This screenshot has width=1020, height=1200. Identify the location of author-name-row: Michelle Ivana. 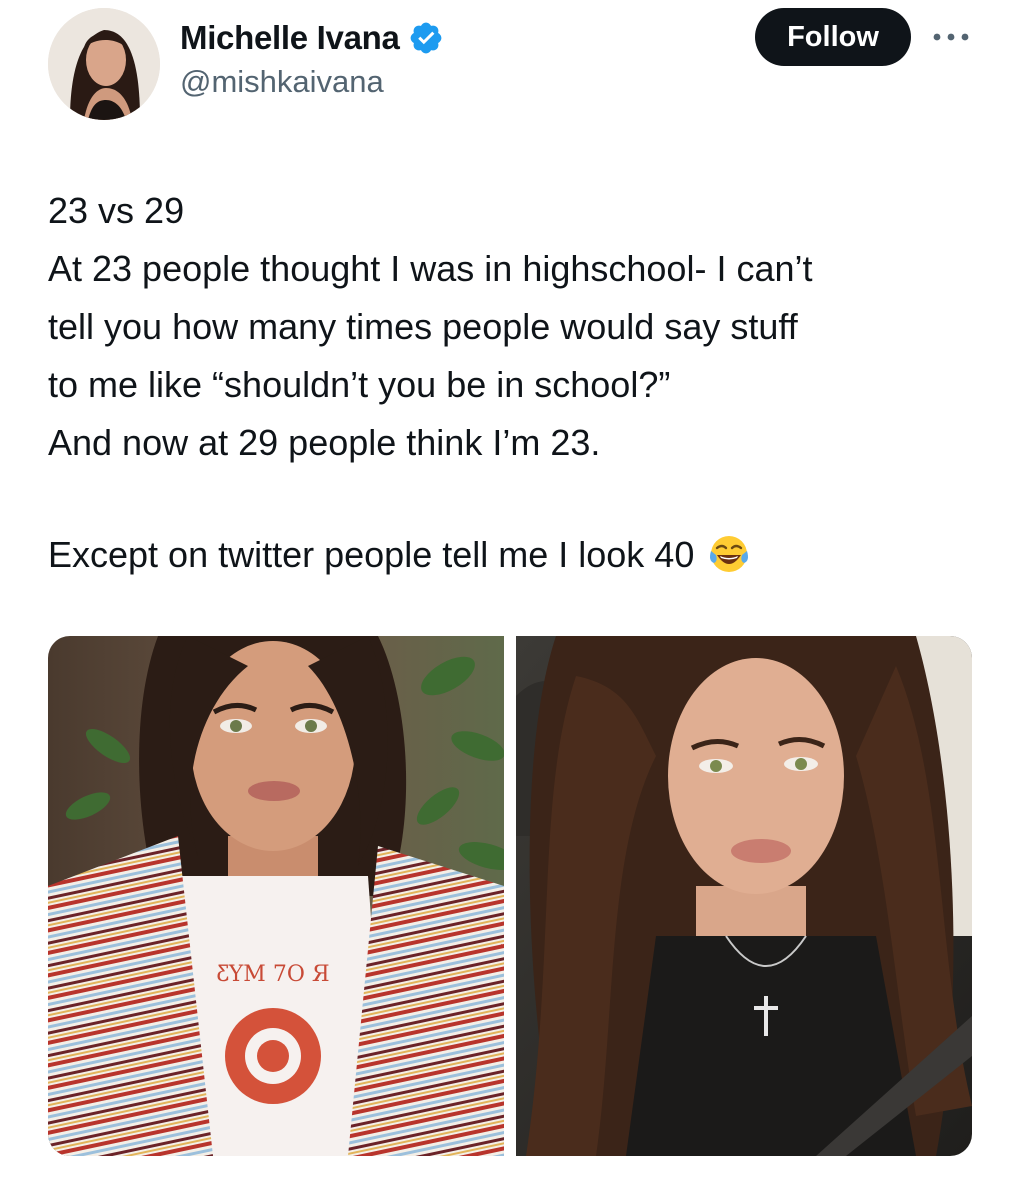
(312, 38).